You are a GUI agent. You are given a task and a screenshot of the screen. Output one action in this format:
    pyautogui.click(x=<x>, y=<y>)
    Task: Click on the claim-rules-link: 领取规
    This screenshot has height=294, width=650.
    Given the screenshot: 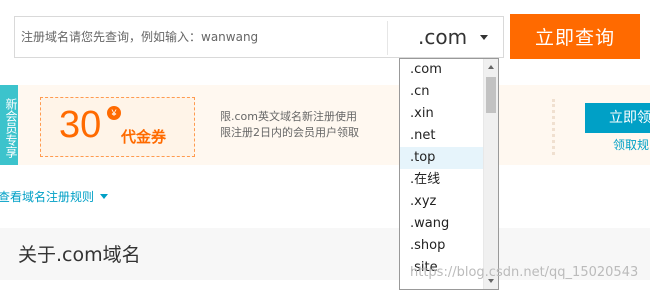 What is the action you would take?
    pyautogui.click(x=631, y=144)
    